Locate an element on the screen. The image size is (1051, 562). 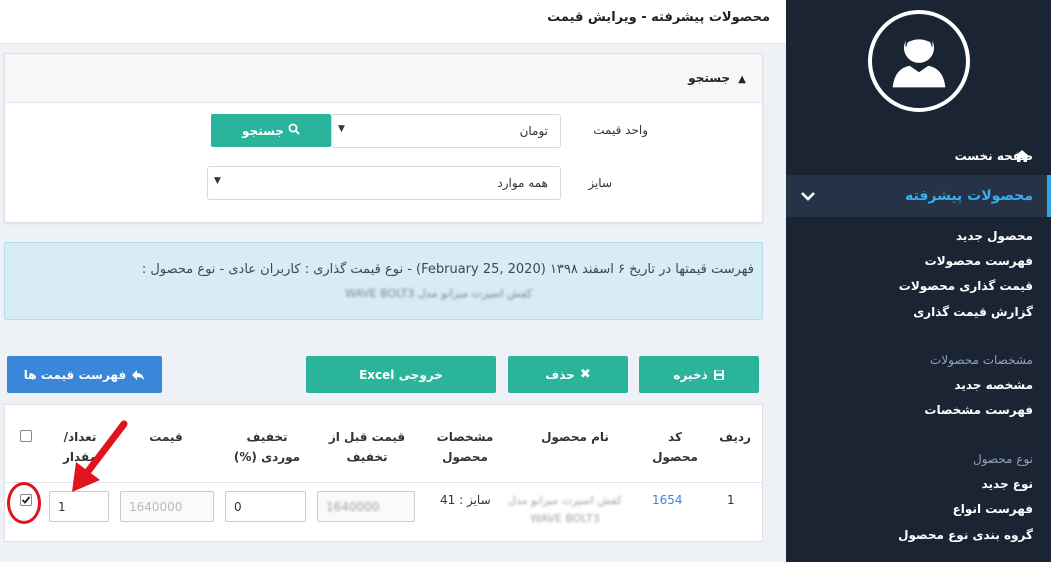
price-list-button: فهرست قیمت ها is located at coordinates (84, 374).